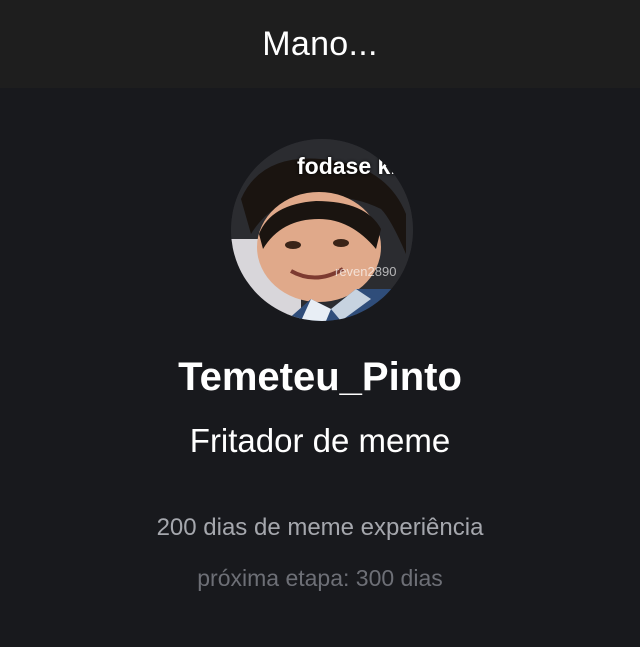 This screenshot has height=647, width=640. Describe the element at coordinates (320, 578) in the screenshot. I see `next-stage-text: próxima etapa: 300 dias` at that location.